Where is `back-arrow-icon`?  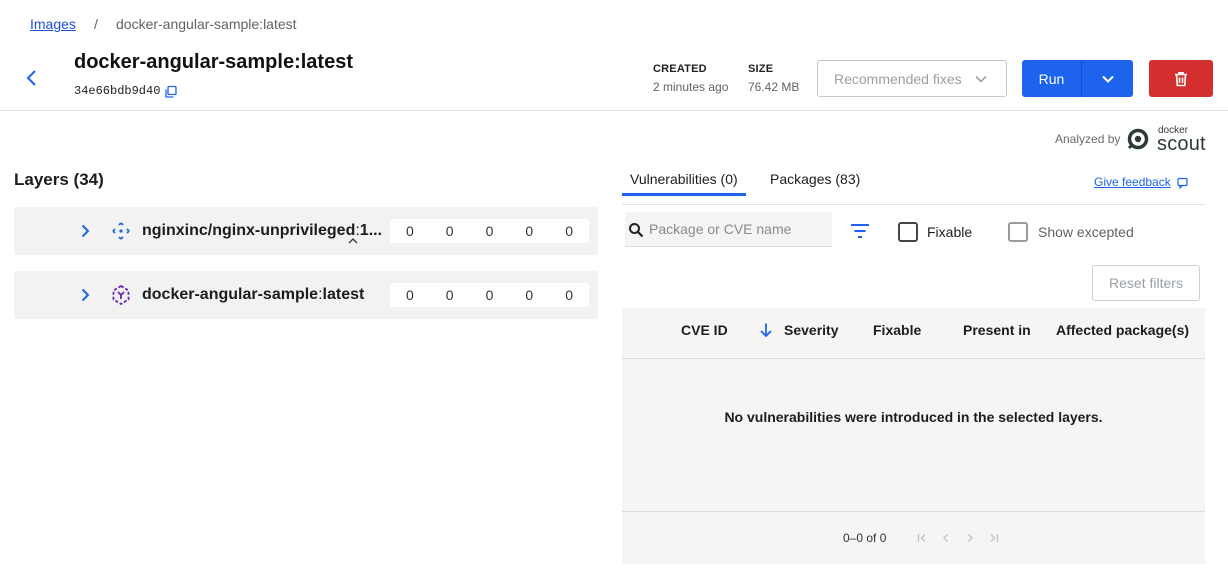 back-arrow-icon is located at coordinates (32, 78).